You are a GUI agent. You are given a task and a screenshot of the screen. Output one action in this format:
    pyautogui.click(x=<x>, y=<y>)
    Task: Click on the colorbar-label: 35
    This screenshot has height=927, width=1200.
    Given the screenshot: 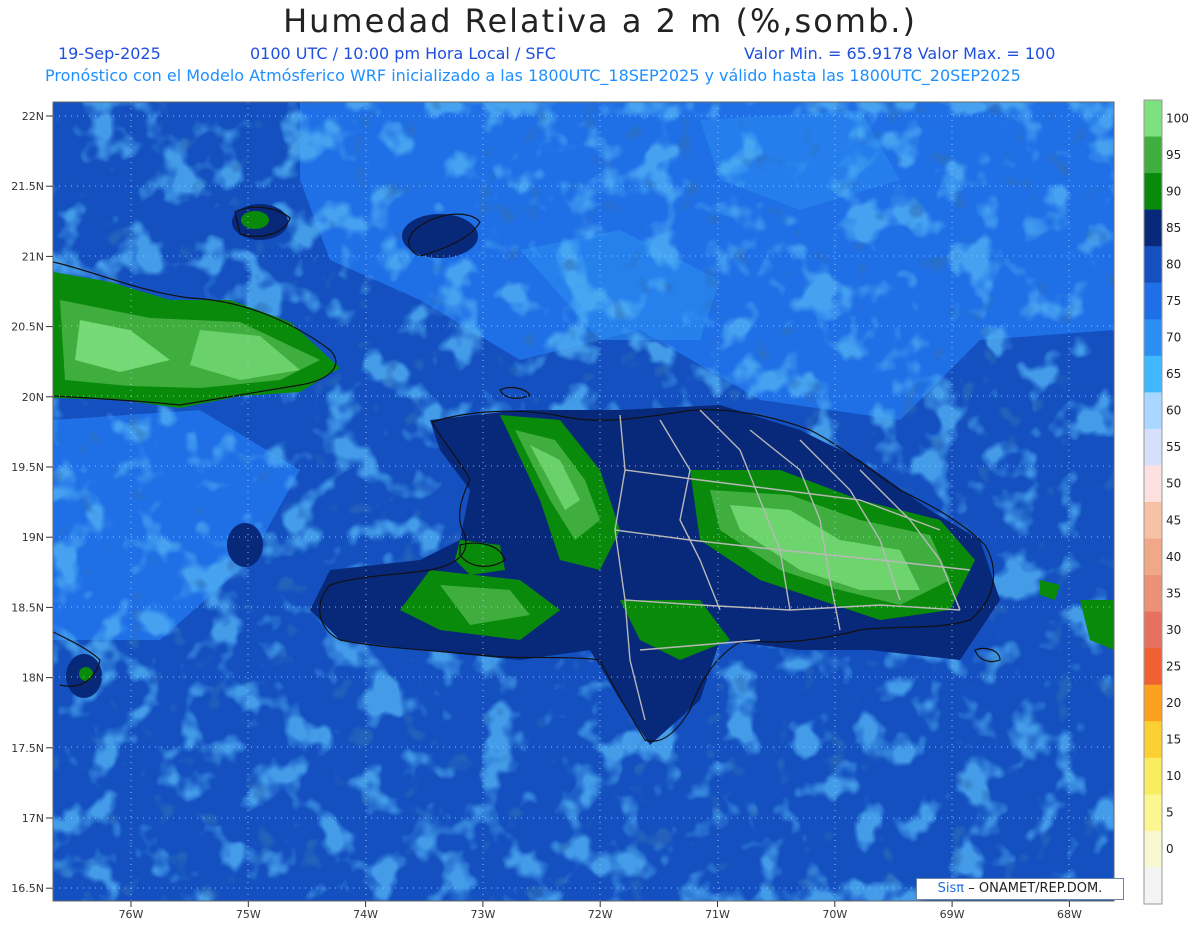 What is the action you would take?
    pyautogui.click(x=1173, y=593)
    